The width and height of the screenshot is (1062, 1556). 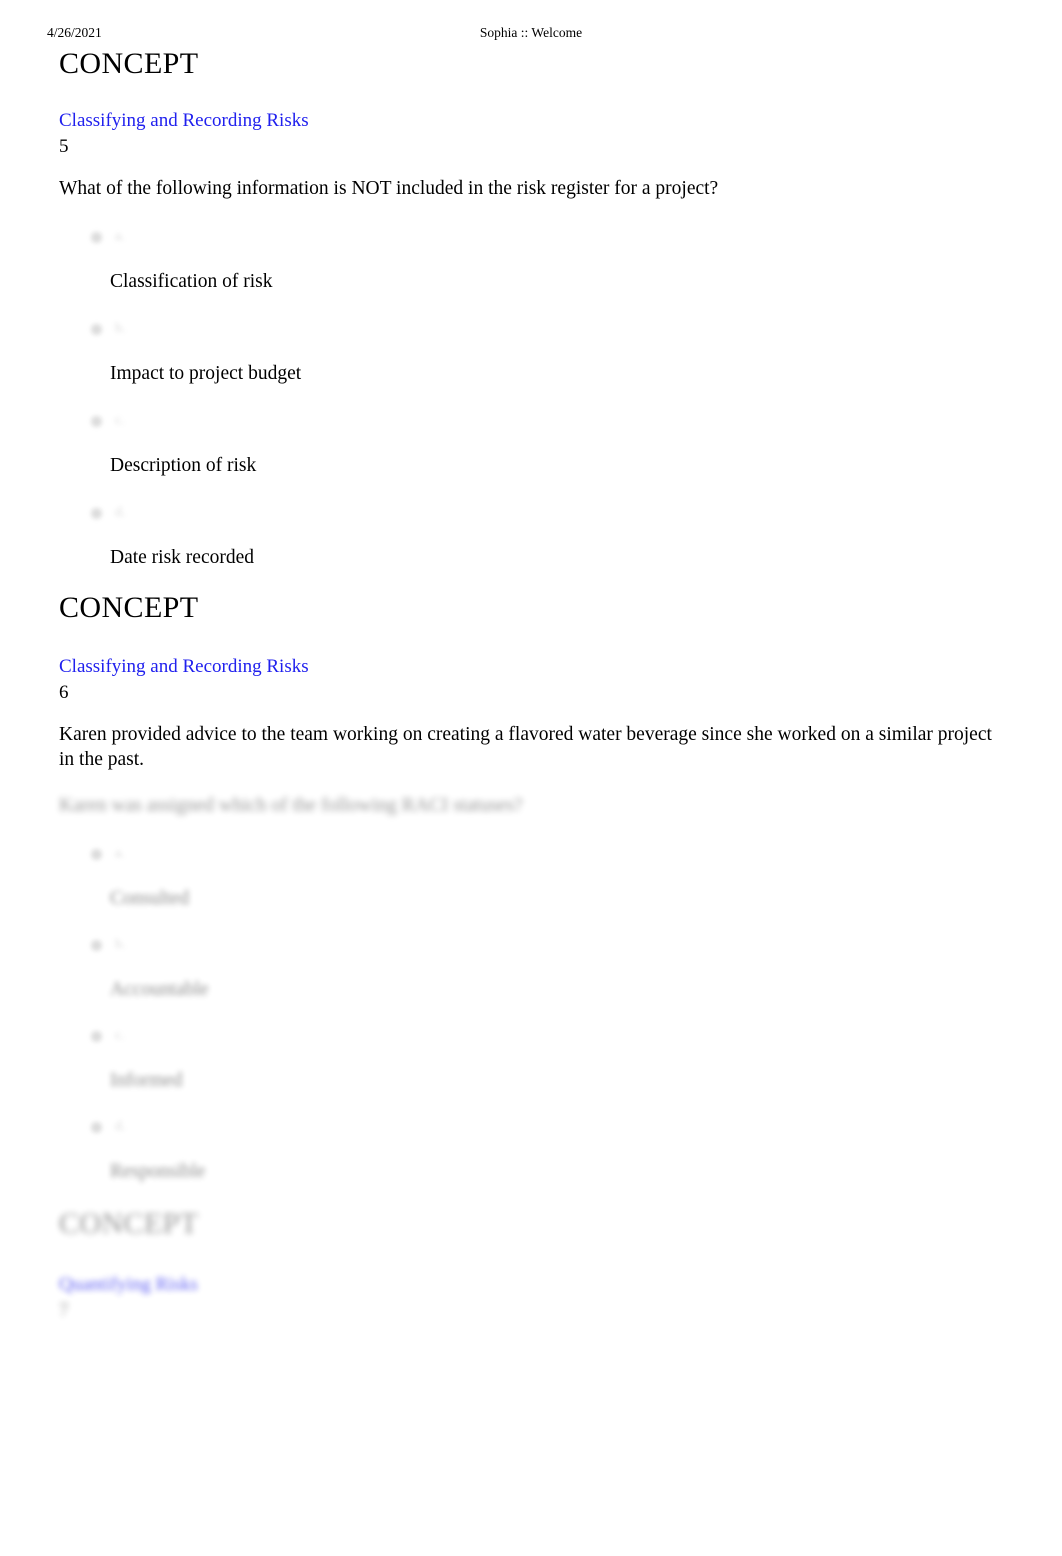 I want to click on print-header-title: Sophia :: Welcome, so click(x=531, y=32).